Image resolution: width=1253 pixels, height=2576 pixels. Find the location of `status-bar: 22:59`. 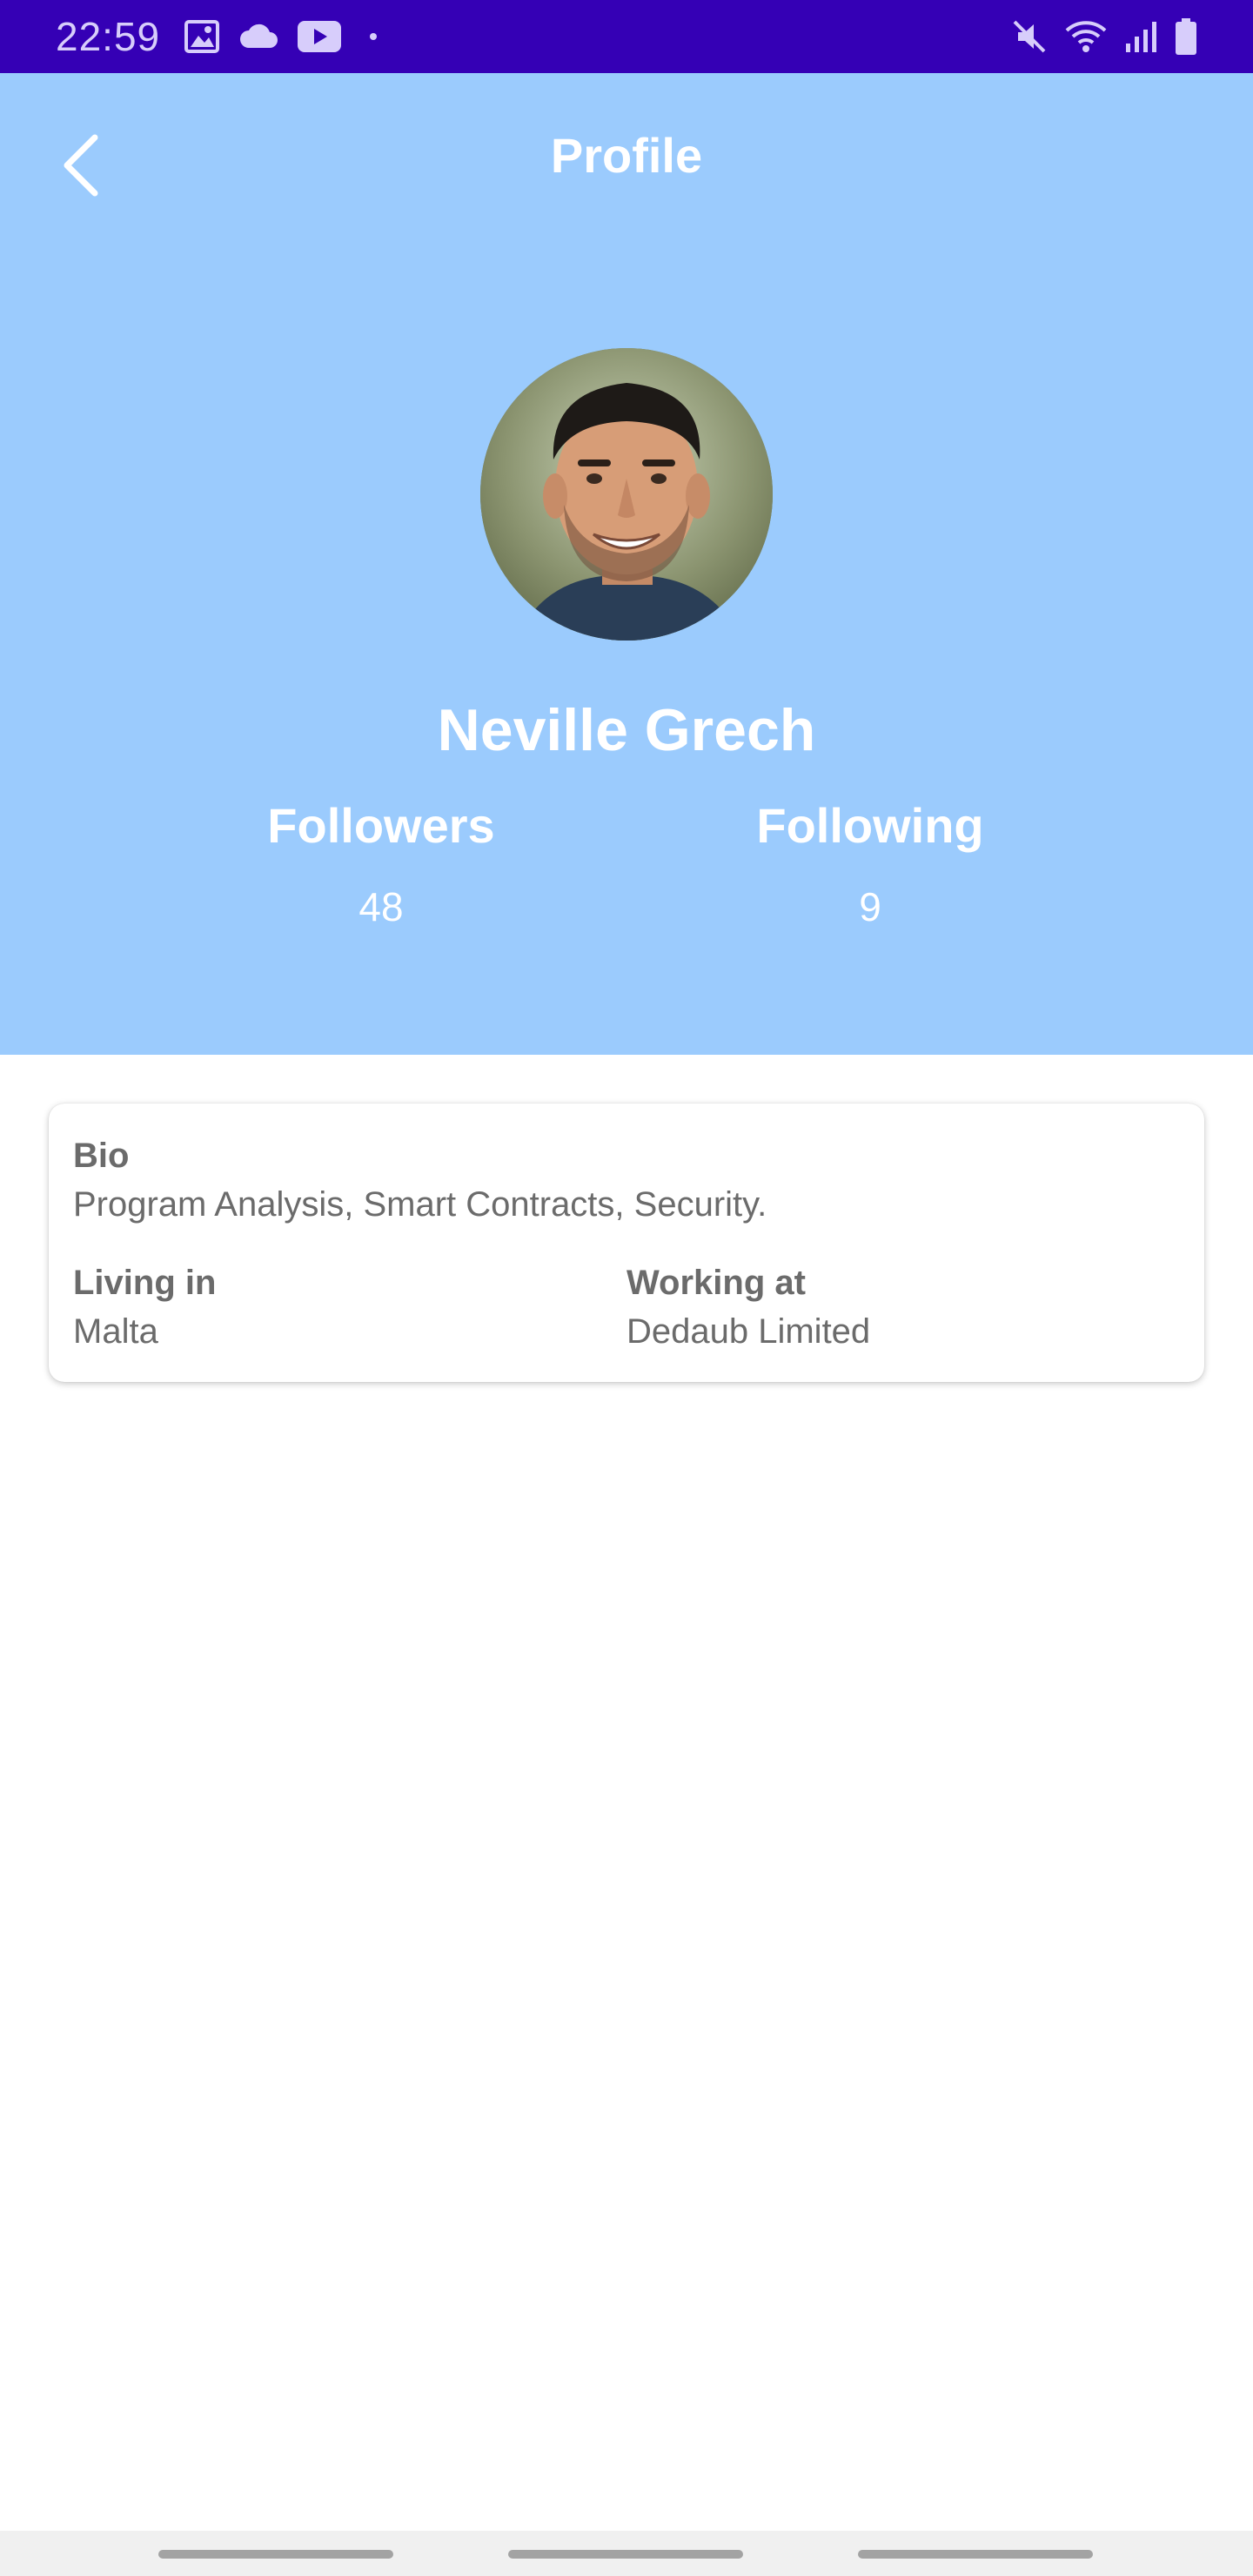

status-bar: 22:59 is located at coordinates (626, 37).